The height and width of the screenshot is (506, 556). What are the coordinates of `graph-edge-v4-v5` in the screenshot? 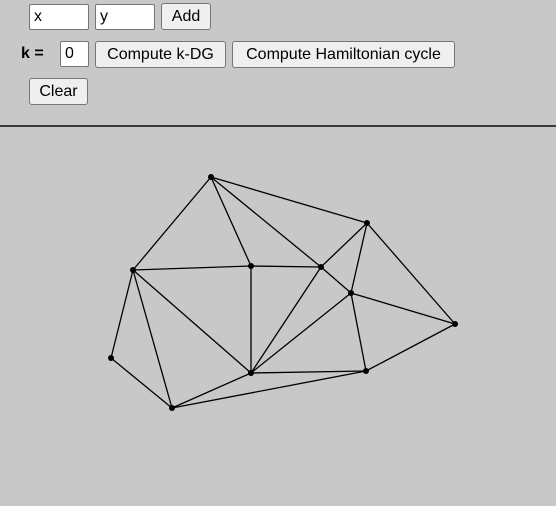 It's located at (286, 266).